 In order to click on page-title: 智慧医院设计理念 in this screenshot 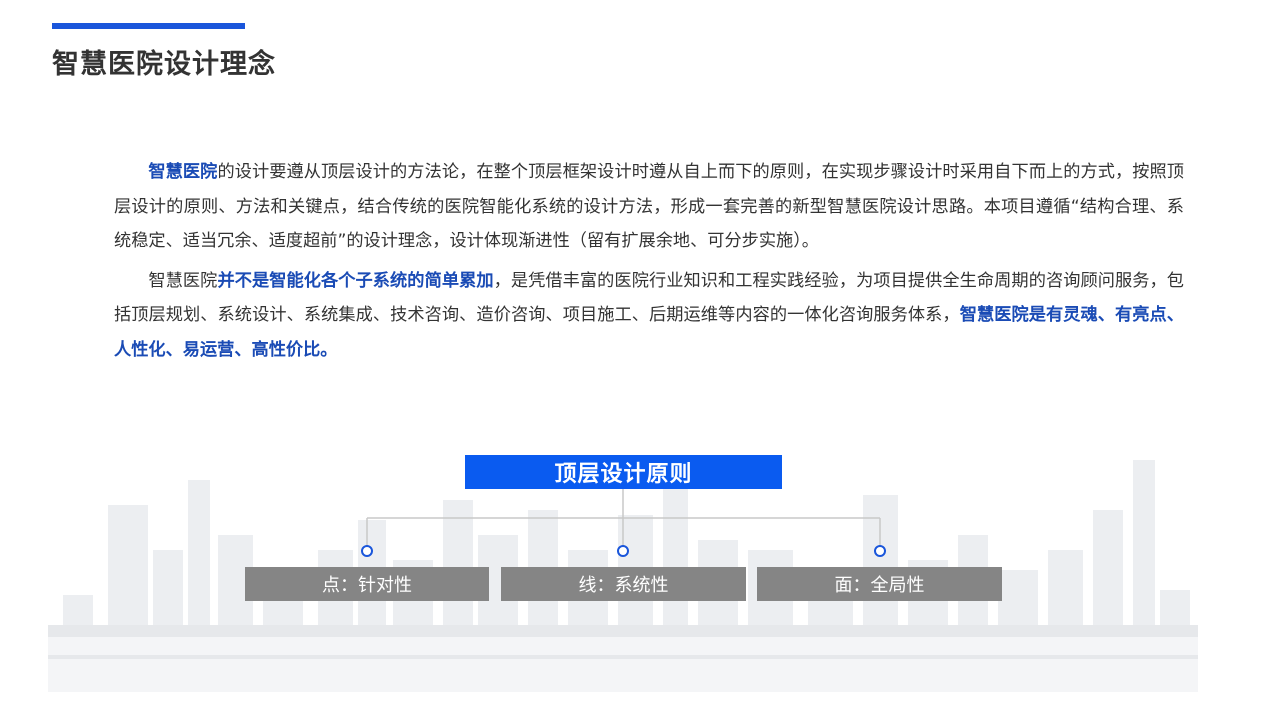, I will do `click(164, 64)`.